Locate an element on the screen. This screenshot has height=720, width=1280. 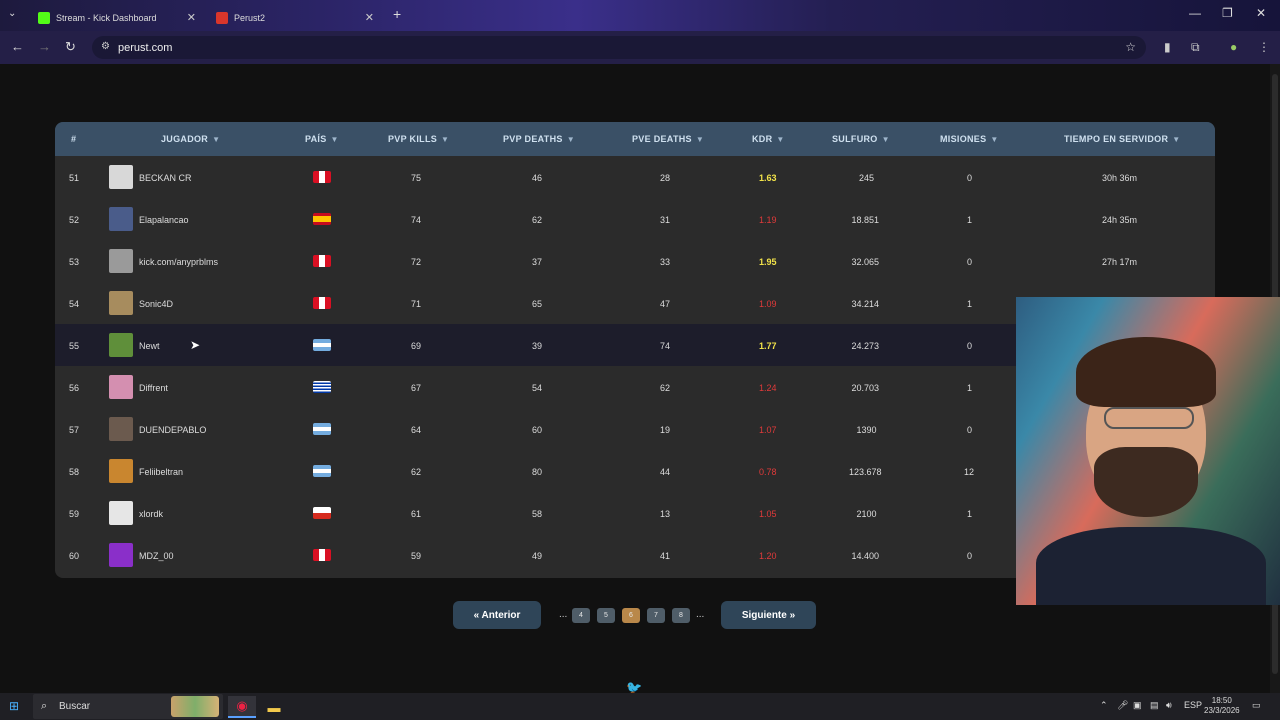
player-name-cell: DUENDEPABLO is located at coordinates (172, 430).